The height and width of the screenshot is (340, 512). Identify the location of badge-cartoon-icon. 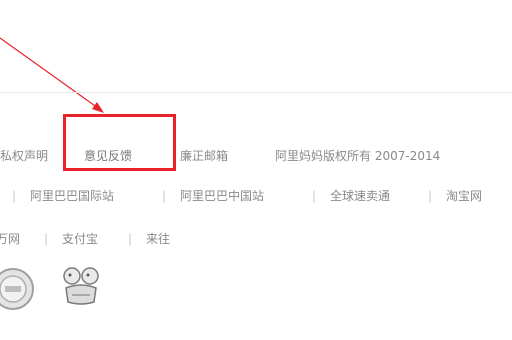
(81, 285).